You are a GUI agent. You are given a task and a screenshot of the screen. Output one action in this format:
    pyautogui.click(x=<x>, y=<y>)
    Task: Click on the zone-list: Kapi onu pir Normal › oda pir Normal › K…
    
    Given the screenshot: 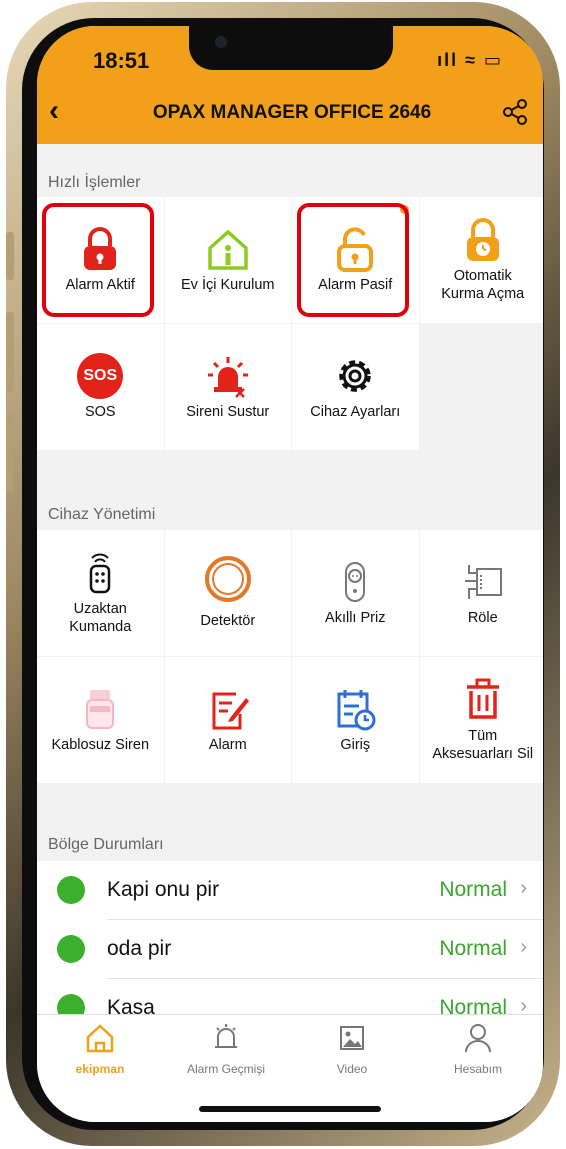 What is the action you would take?
    pyautogui.click(x=290, y=949)
    